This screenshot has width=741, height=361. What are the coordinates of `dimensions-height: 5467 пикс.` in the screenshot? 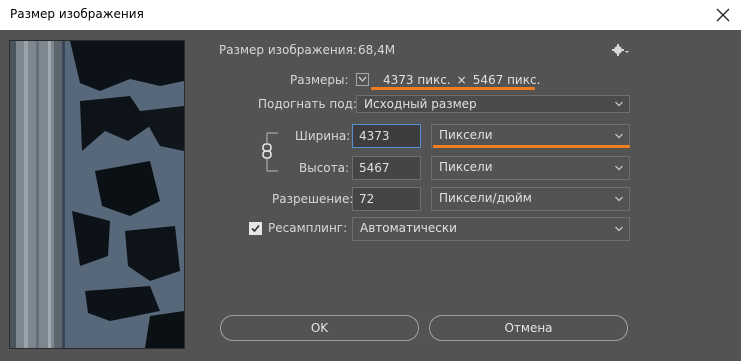 It's located at (506, 80).